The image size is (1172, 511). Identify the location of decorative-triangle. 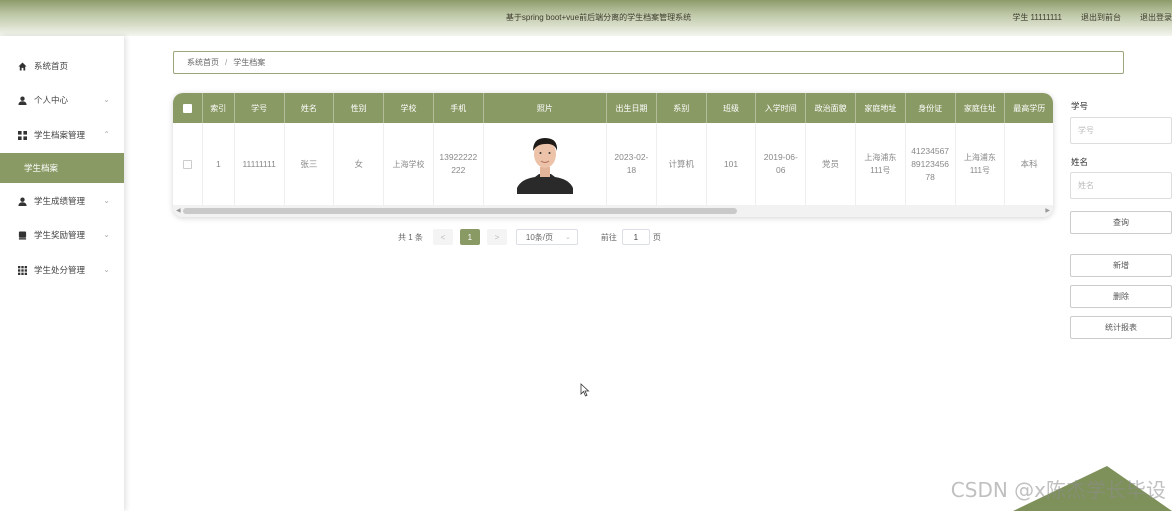
(1092, 488).